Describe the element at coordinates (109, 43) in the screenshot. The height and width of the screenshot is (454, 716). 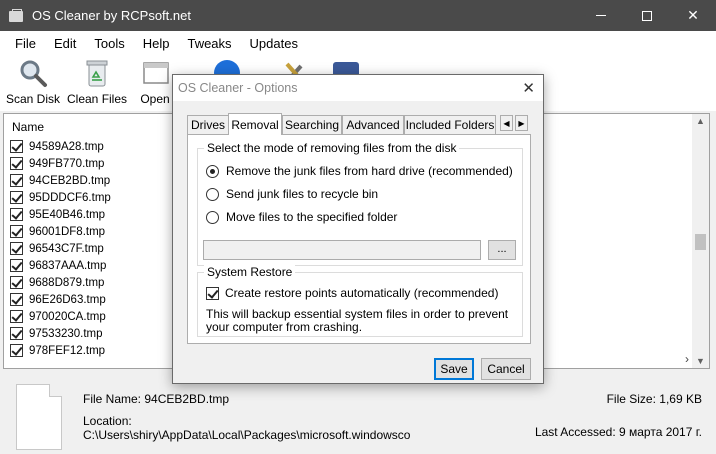
I see `menu-tools: Tools` at that location.